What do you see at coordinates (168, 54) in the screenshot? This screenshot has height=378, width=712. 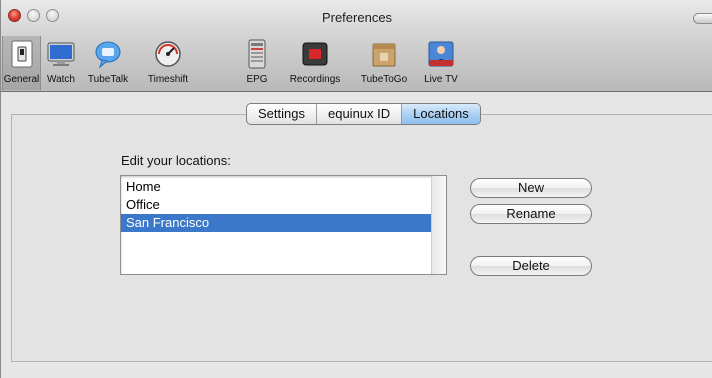 I see `gauge-icon` at bounding box center [168, 54].